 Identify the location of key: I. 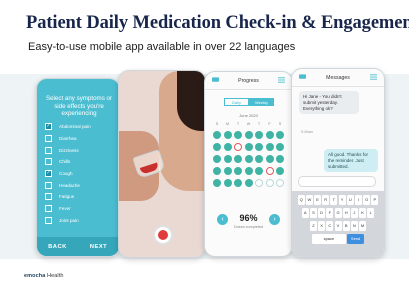
(358, 200).